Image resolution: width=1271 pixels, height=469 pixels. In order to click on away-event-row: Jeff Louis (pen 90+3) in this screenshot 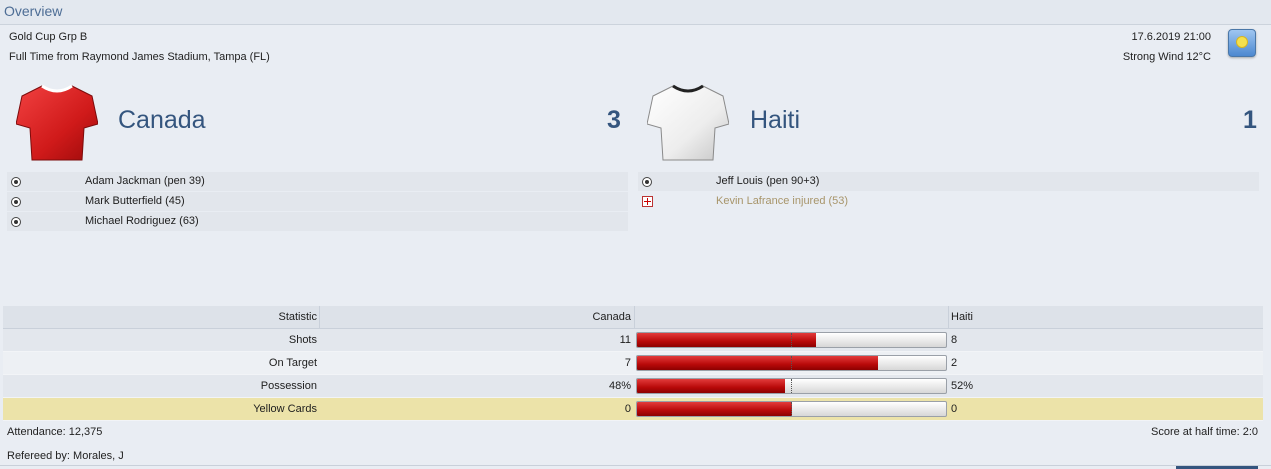, I will do `click(948, 181)`.